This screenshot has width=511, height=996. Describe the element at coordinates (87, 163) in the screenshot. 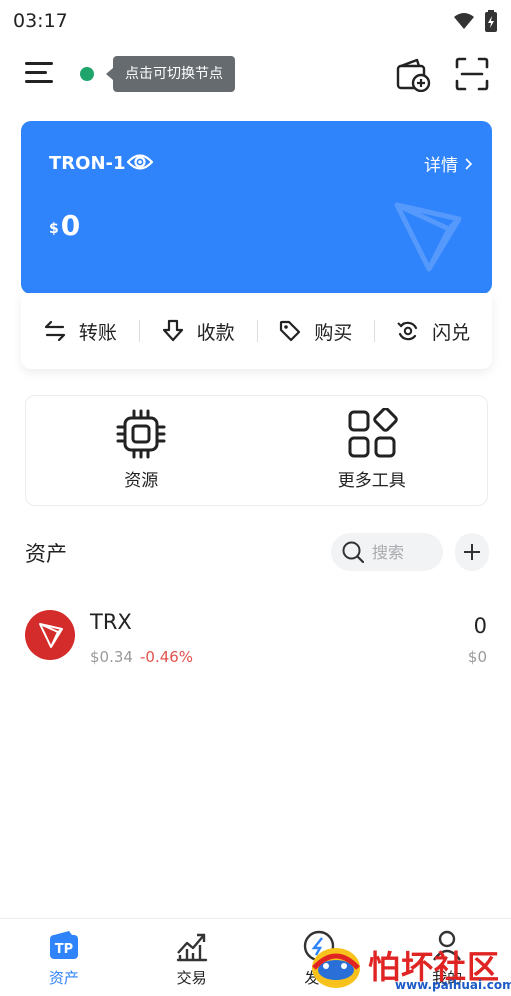

I see `wallet-name: TRON-1` at that location.